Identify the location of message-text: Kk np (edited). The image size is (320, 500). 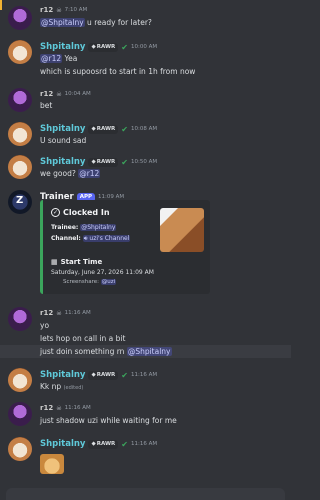
(62, 386).